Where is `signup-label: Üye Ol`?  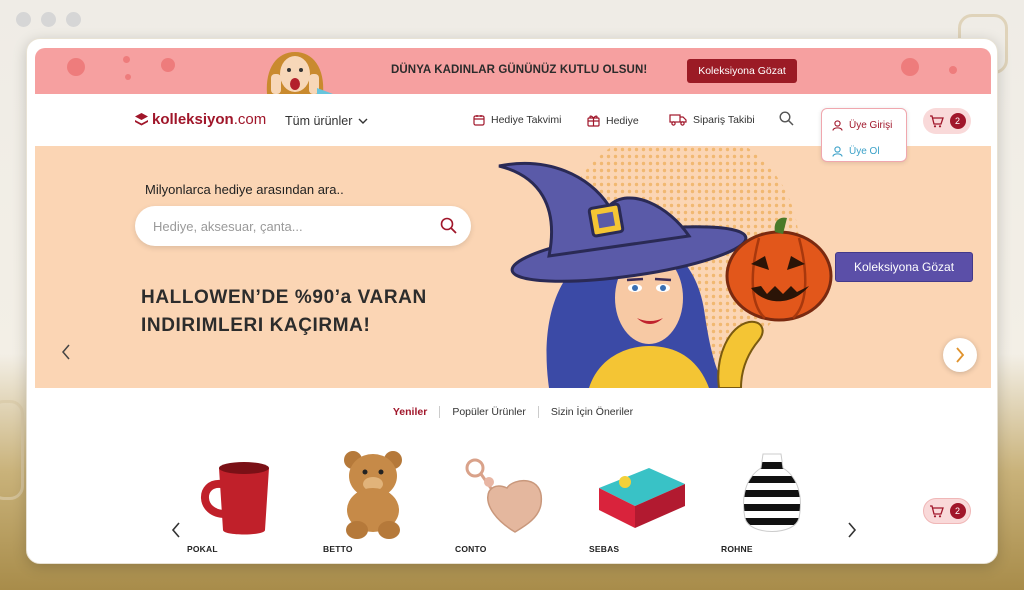 signup-label: Üye Ol is located at coordinates (864, 151).